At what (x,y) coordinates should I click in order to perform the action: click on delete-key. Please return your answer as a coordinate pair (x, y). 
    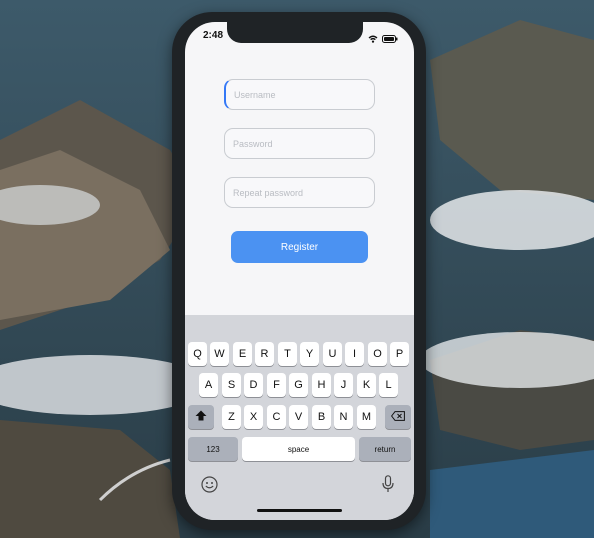
    Looking at the image, I should click on (398, 417).